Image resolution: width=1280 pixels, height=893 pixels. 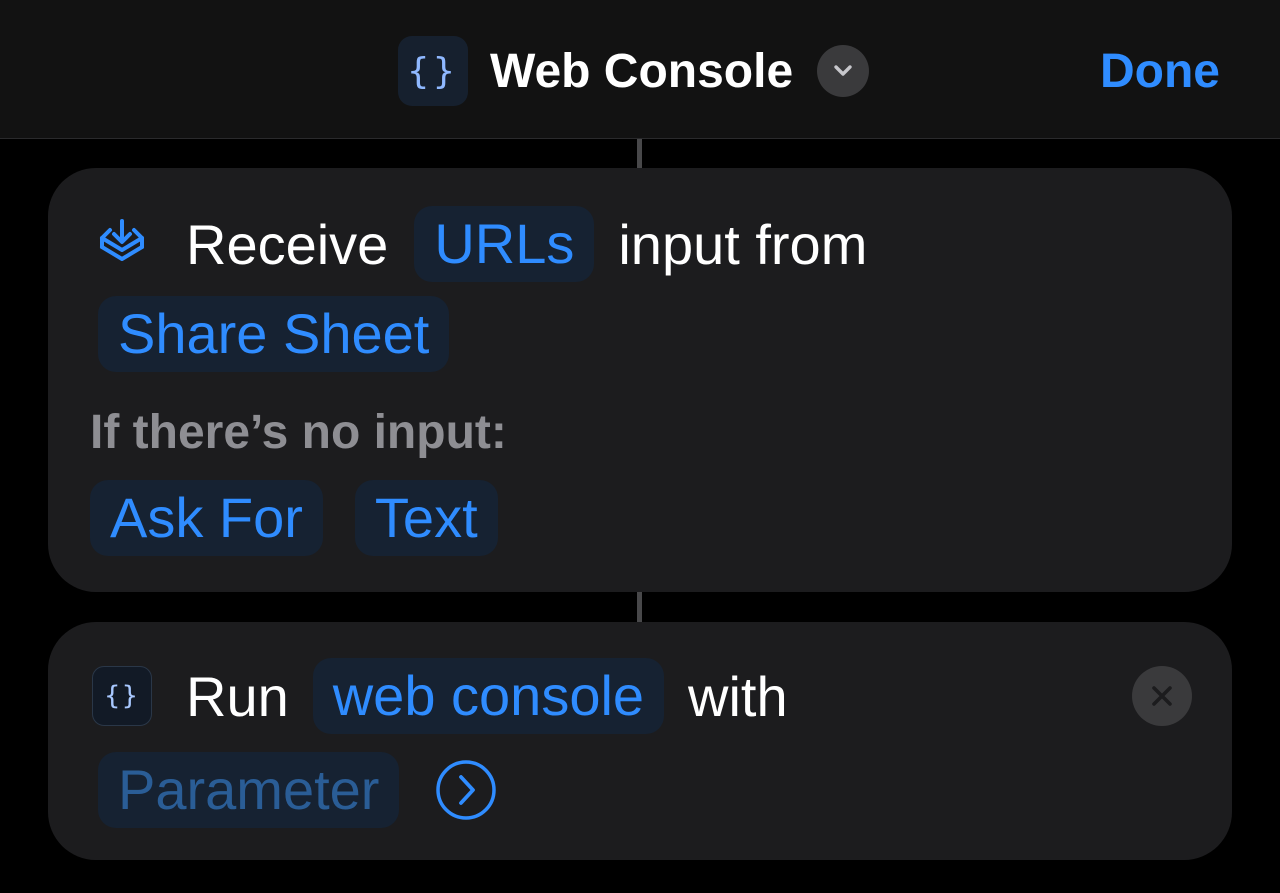 What do you see at coordinates (274, 334) in the screenshot?
I see `input-source-token: Share Sheet` at bounding box center [274, 334].